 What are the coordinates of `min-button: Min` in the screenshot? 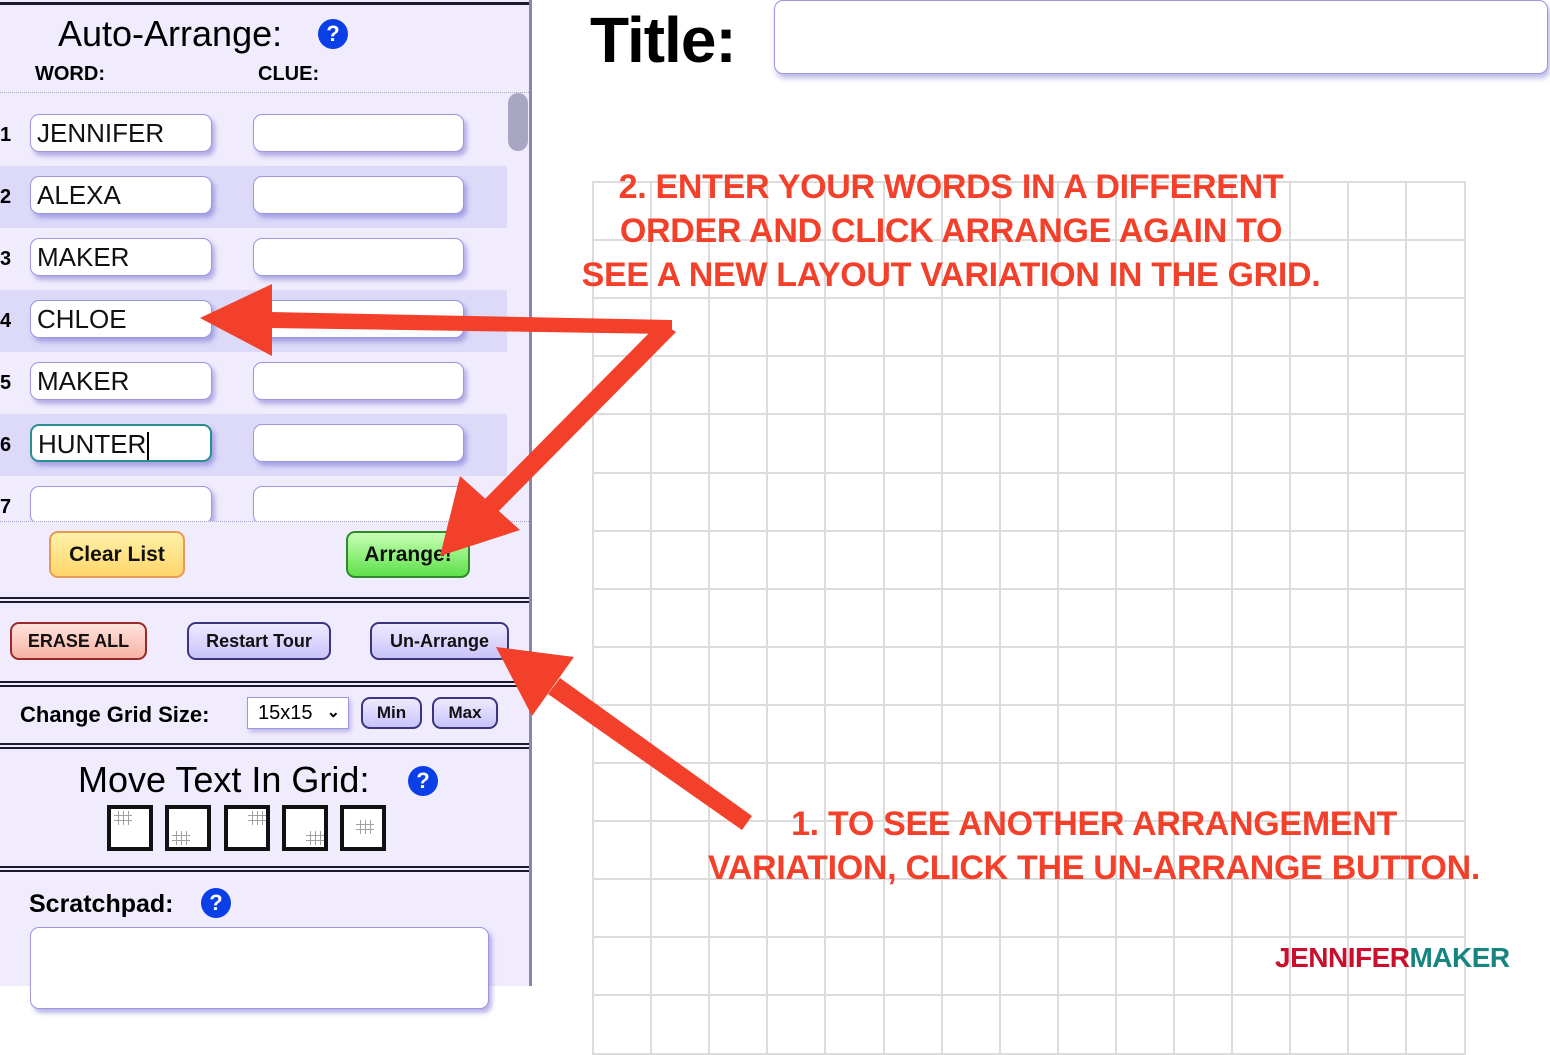 It's located at (391, 713).